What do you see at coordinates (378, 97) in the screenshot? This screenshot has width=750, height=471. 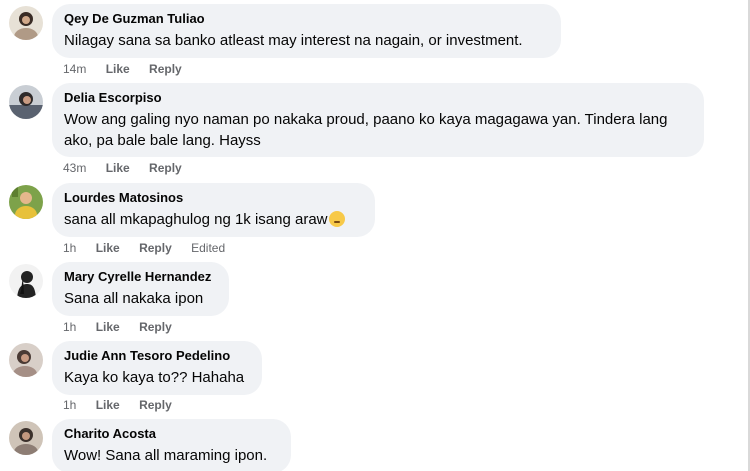 I see `commenter-name: Delia Escorpiso` at bounding box center [378, 97].